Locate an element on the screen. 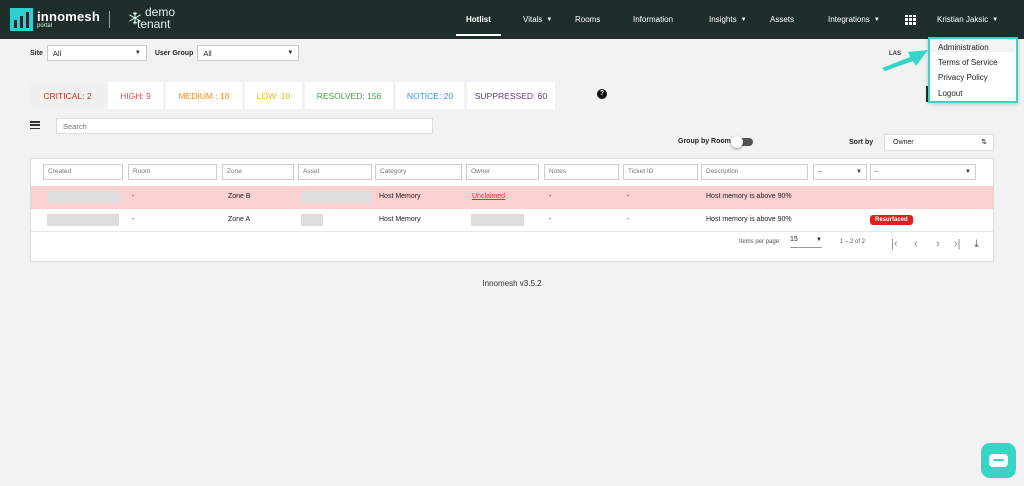 This screenshot has height=486, width=1024. nav-hotlist-label: Hotlist is located at coordinates (478, 19).